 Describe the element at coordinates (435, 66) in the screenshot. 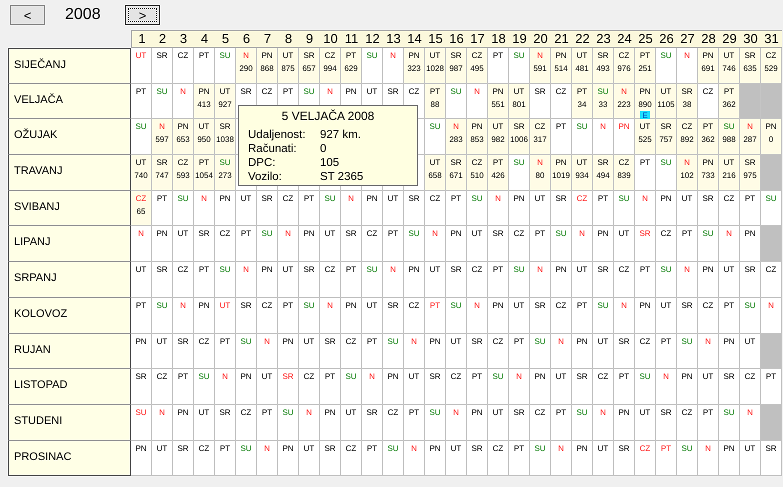

I see `calendar-cell: UT 1028` at that location.